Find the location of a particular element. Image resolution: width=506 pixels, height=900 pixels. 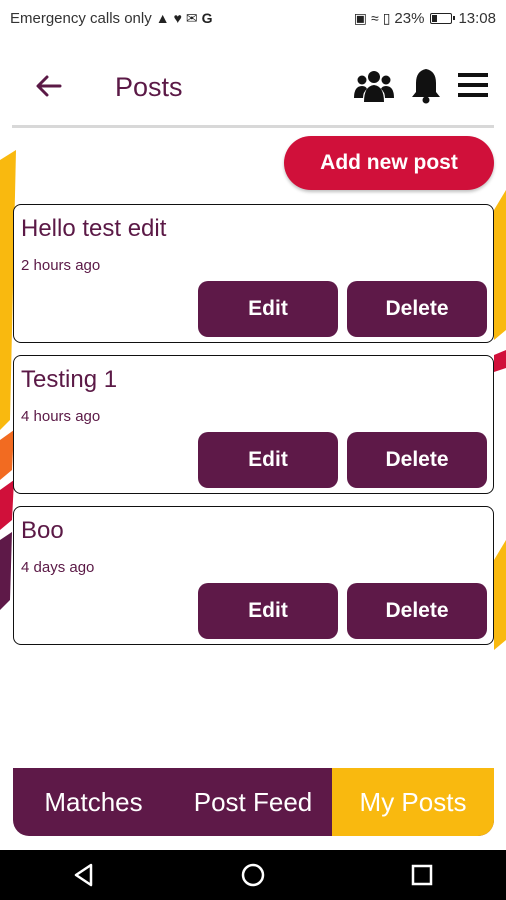

post-card: Testing 1 4 hours ago Edit Delete is located at coordinates (253, 424).